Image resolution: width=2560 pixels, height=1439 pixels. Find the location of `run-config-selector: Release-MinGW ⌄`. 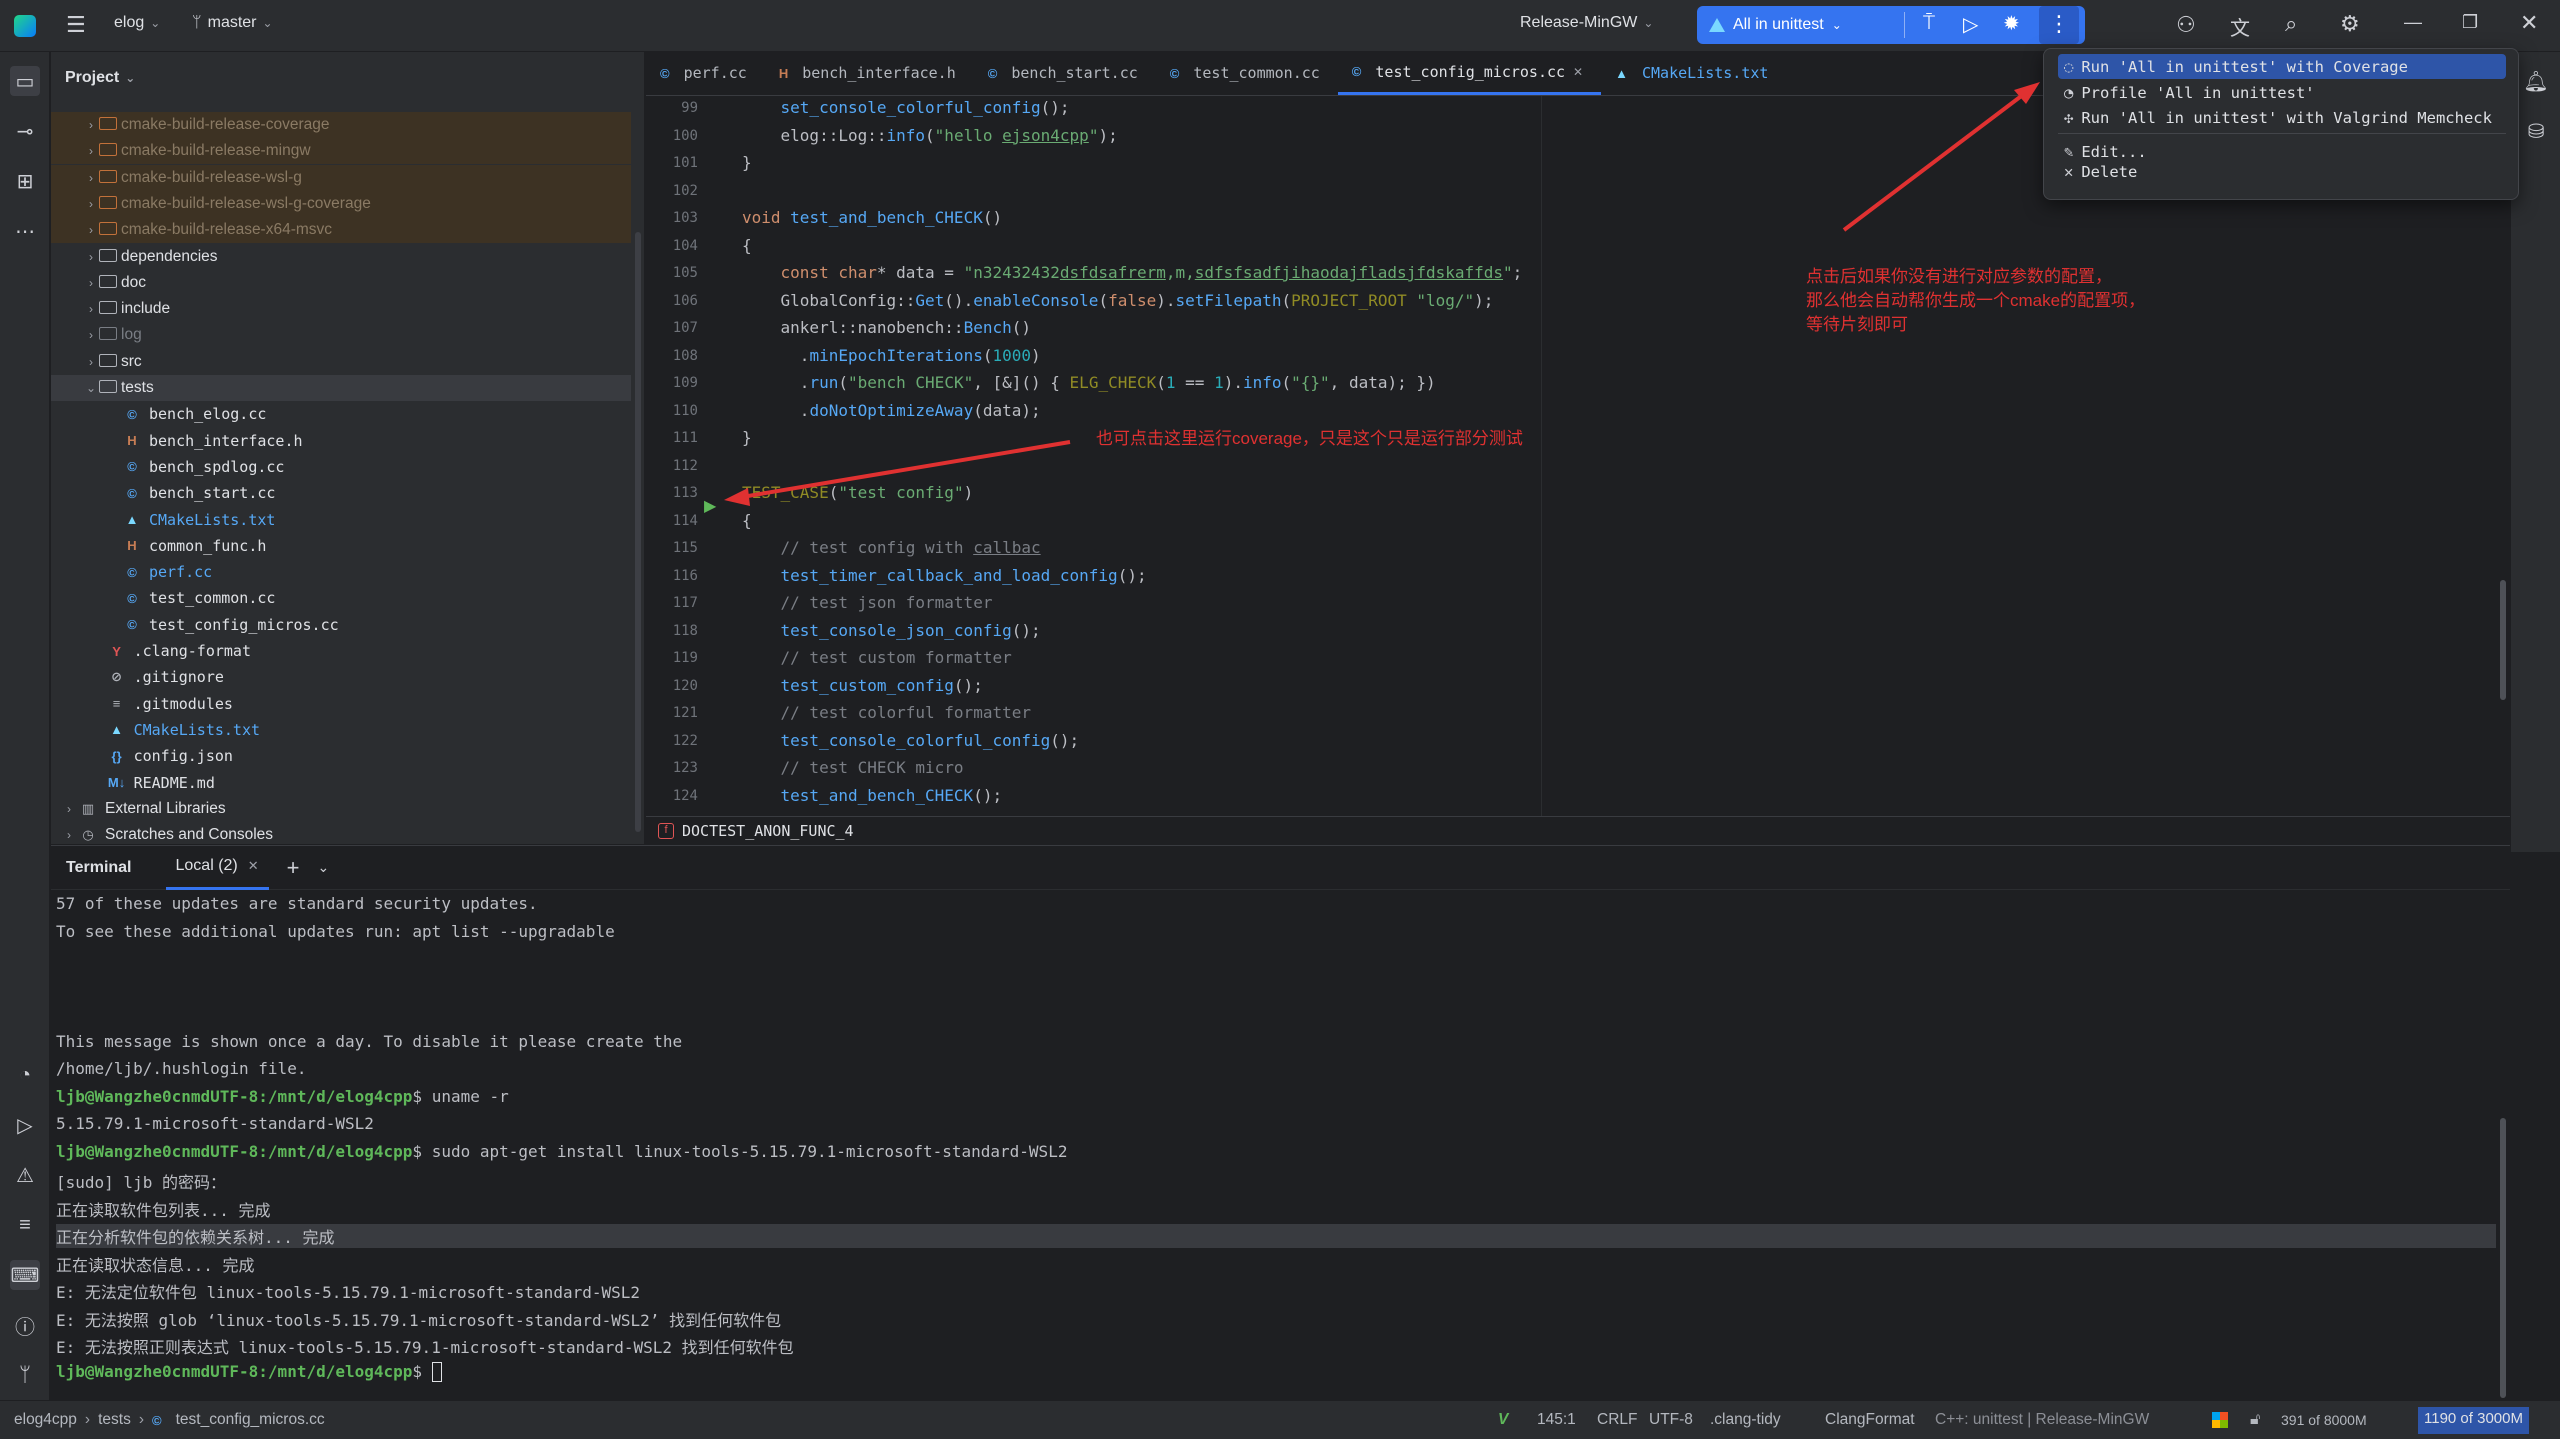

run-config-selector: Release-MinGW ⌄ is located at coordinates (1586, 23).